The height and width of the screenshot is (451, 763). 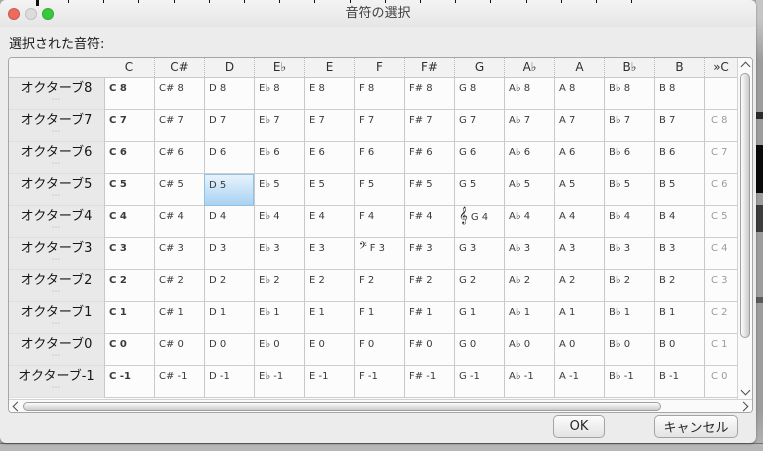 What do you see at coordinates (129, 94) in the screenshot?
I see `note-cell-c8: C 8` at bounding box center [129, 94].